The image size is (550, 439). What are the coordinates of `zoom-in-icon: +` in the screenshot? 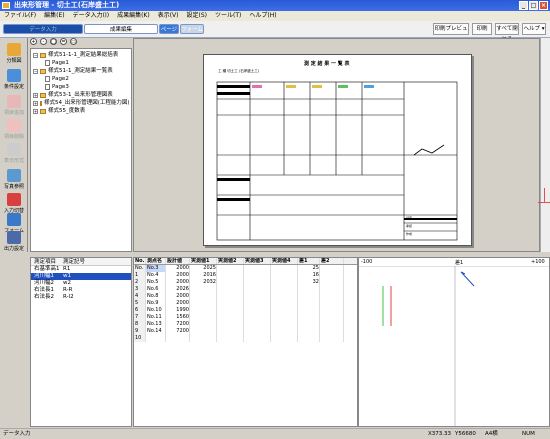 It's located at (33, 41).